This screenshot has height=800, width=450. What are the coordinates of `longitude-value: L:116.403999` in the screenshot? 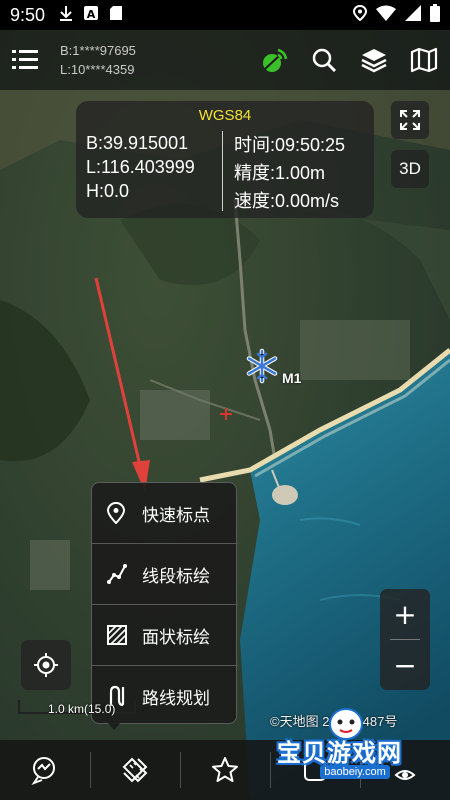 It's located at (140, 167).